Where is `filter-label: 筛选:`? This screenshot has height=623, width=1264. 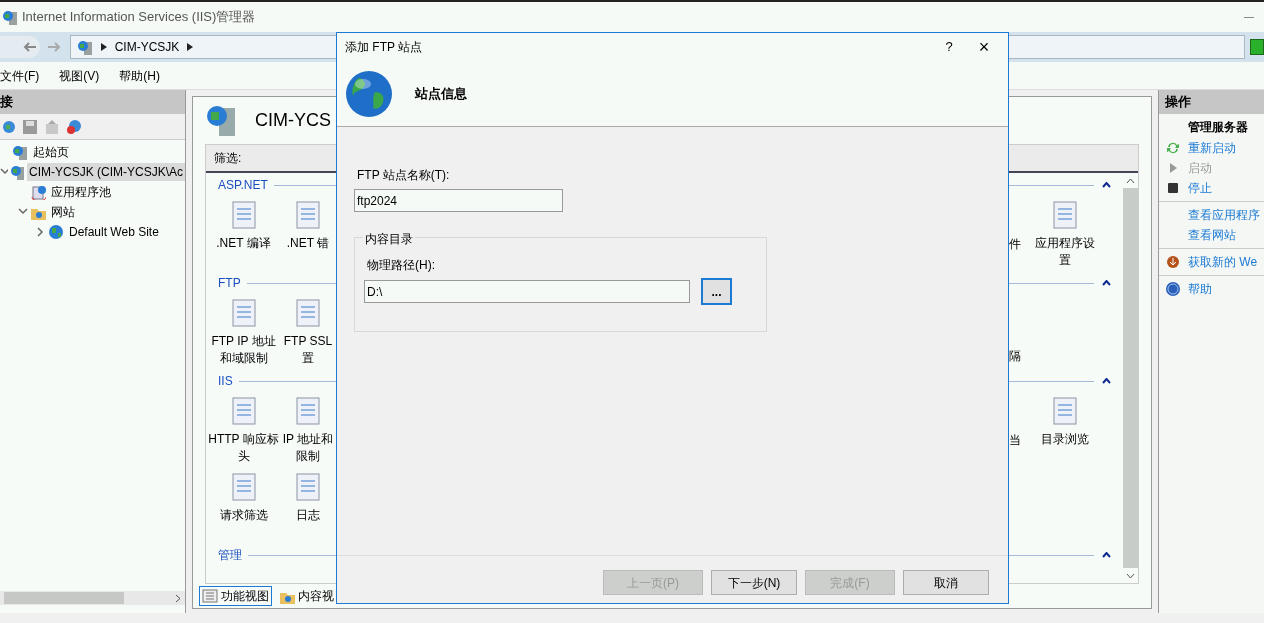
filter-label: 筛选: is located at coordinates (228, 158).